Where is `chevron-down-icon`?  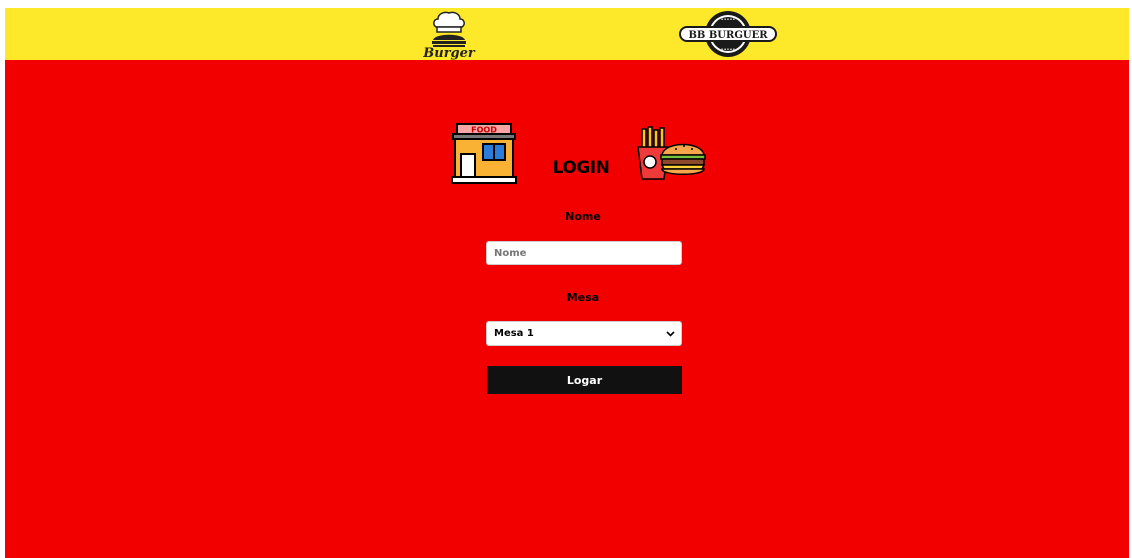 chevron-down-icon is located at coordinates (670, 334).